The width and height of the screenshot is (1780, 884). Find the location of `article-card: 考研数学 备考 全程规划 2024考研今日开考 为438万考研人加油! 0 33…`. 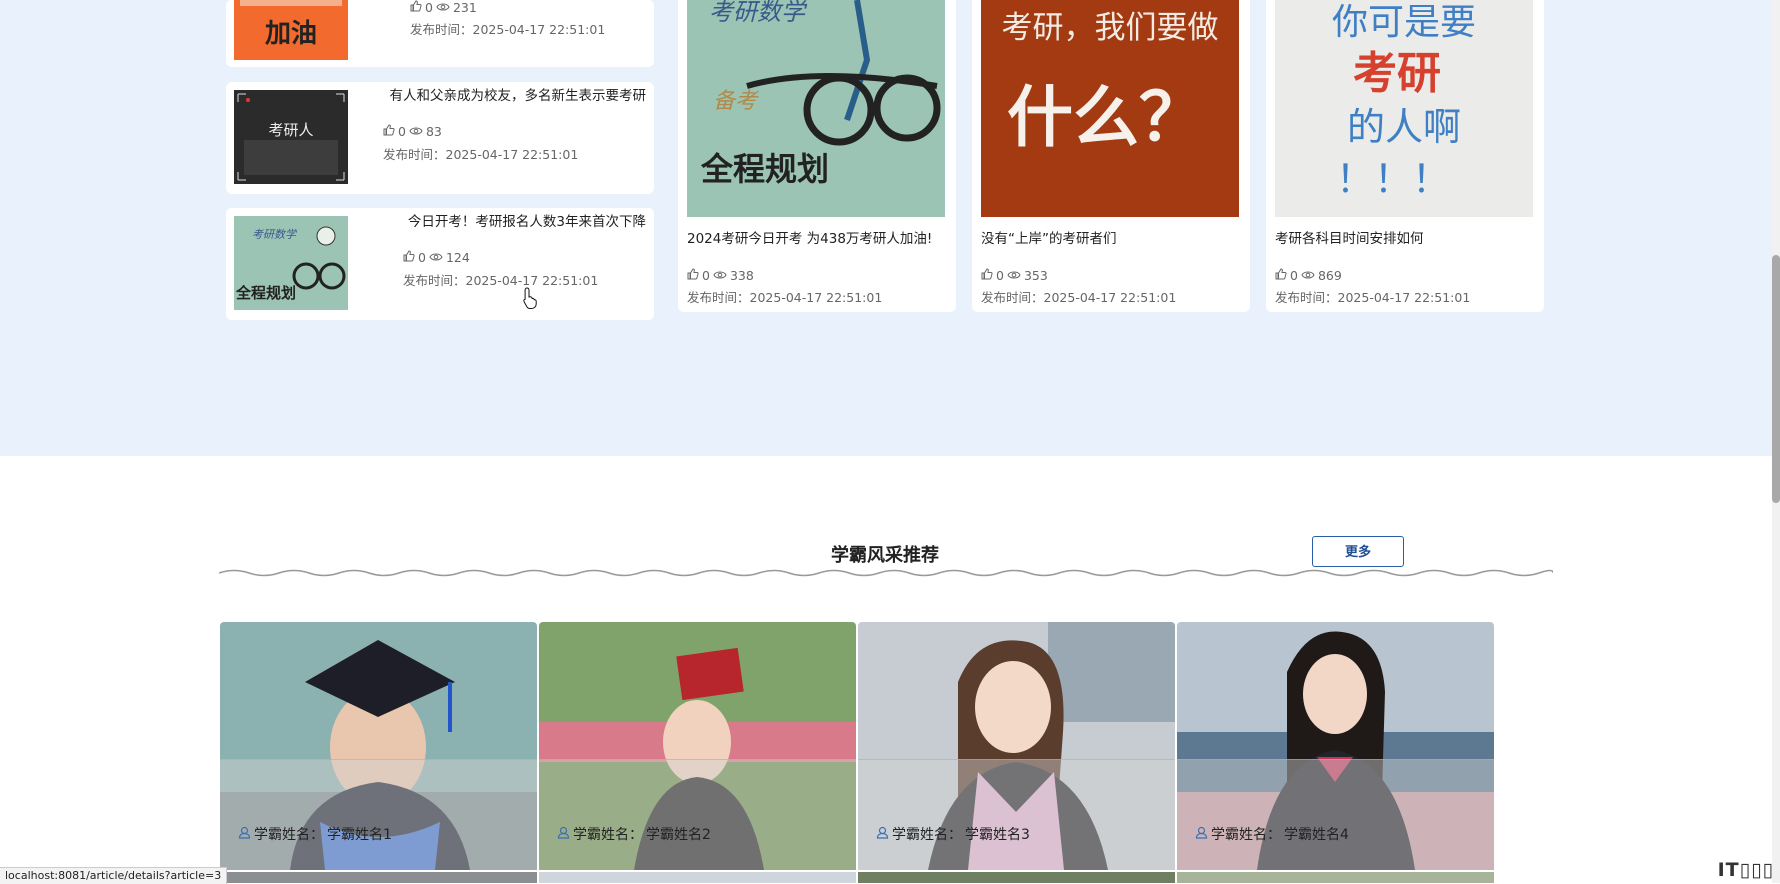

article-card: 考研数学 备考 全程规划 2024考研今日开考 为438万考研人加油! 0 33… is located at coordinates (817, 156).